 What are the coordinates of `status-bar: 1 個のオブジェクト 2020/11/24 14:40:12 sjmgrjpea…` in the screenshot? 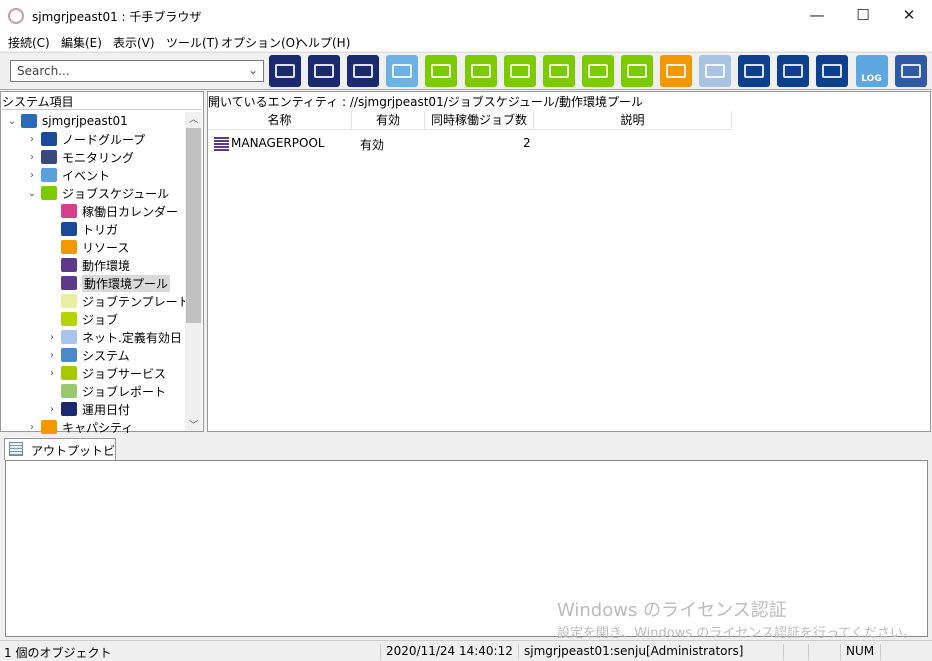 It's located at (466, 650).